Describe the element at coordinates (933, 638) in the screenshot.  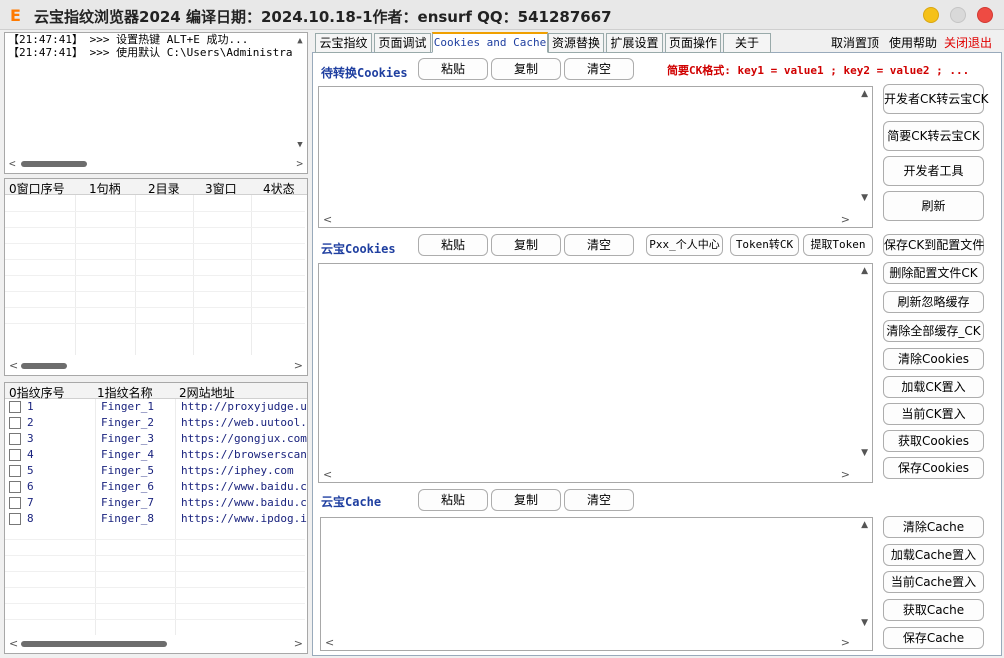
I see `save-cache-button: 保存Cache` at that location.